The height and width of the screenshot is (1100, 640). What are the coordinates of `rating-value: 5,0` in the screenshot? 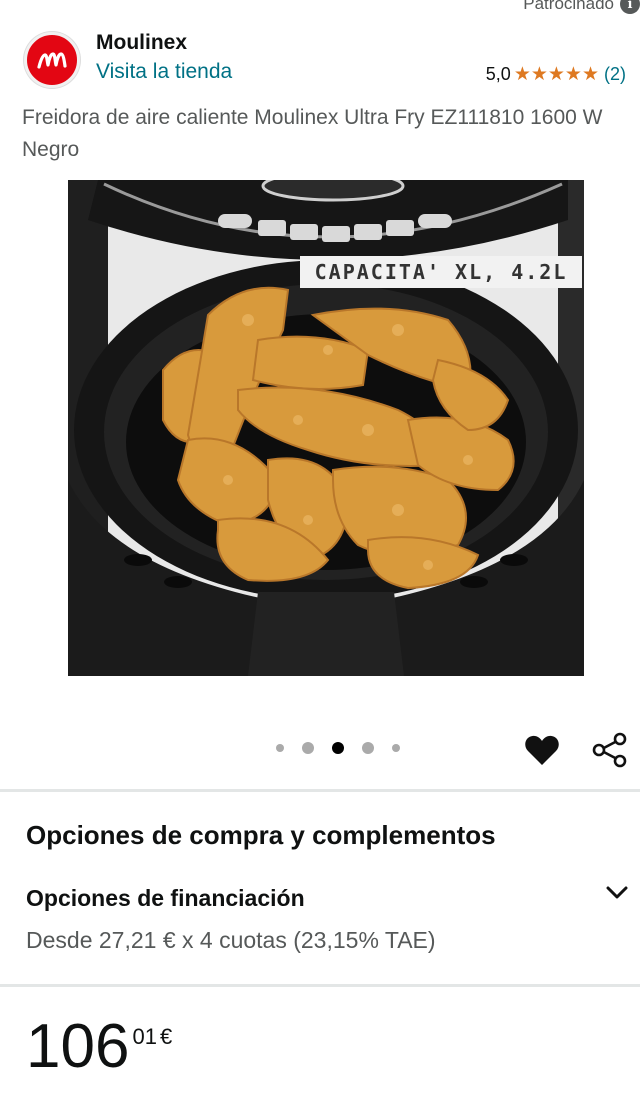 It's located at (498, 74).